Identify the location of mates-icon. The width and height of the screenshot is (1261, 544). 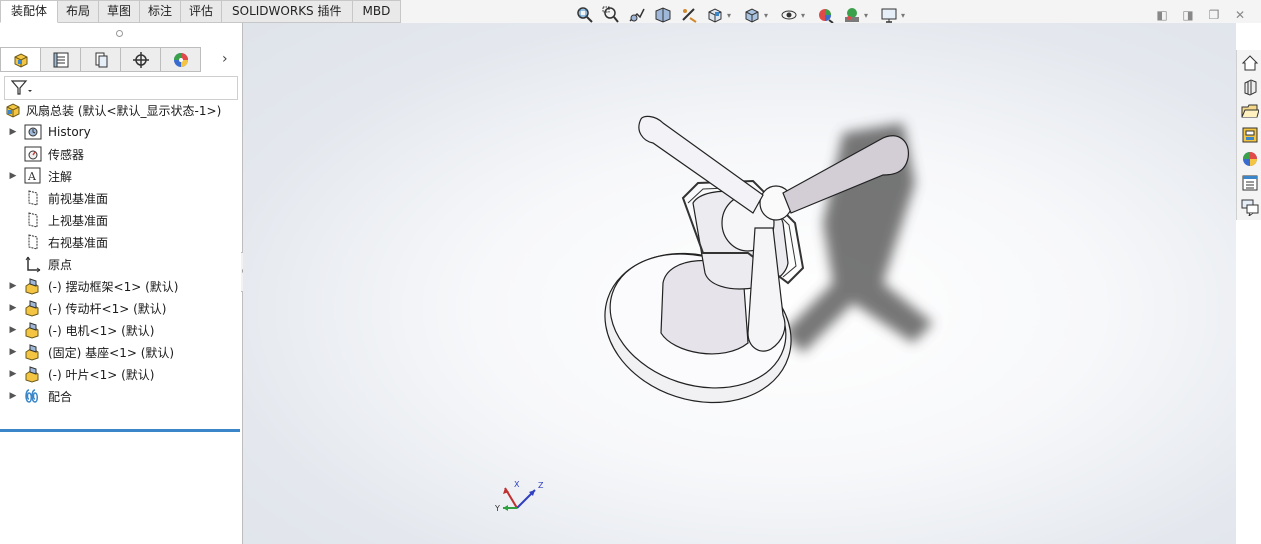
(33, 396).